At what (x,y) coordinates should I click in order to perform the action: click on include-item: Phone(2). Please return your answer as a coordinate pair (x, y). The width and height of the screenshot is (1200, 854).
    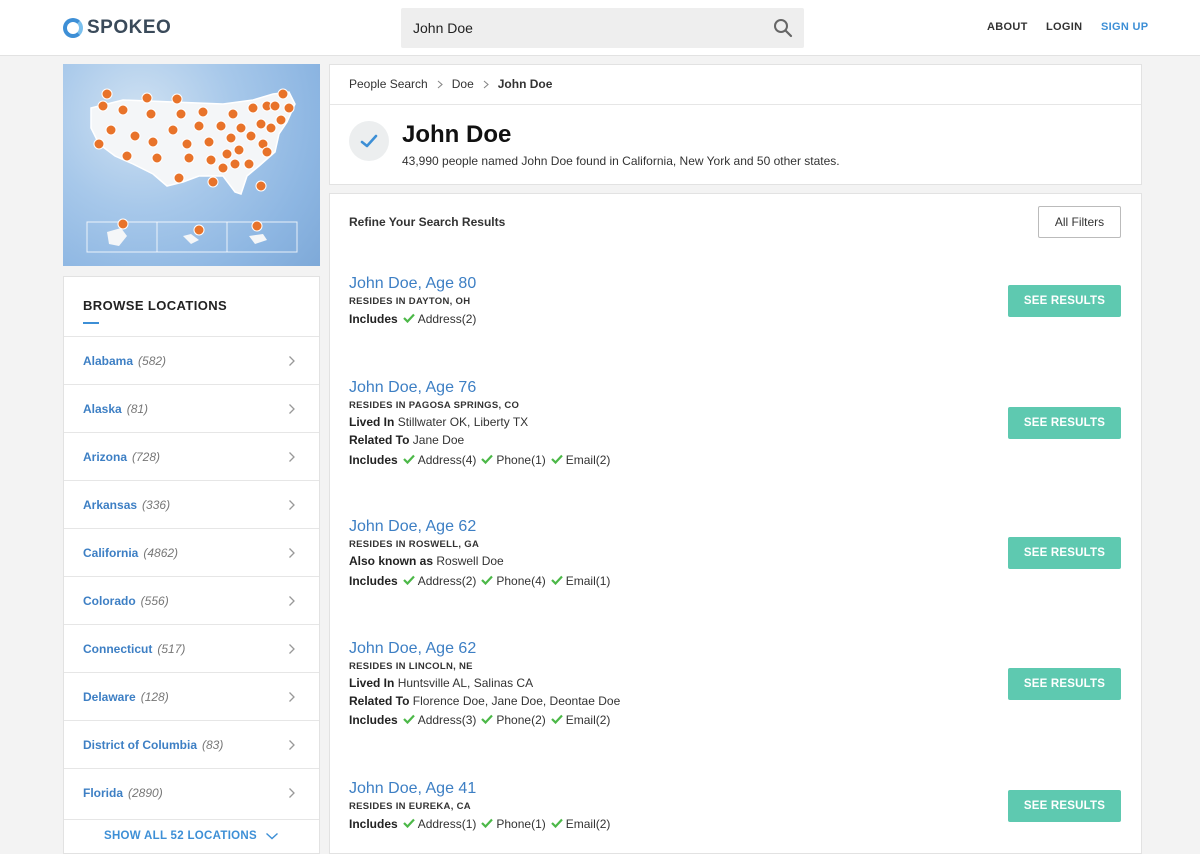
    Looking at the image, I should click on (521, 720).